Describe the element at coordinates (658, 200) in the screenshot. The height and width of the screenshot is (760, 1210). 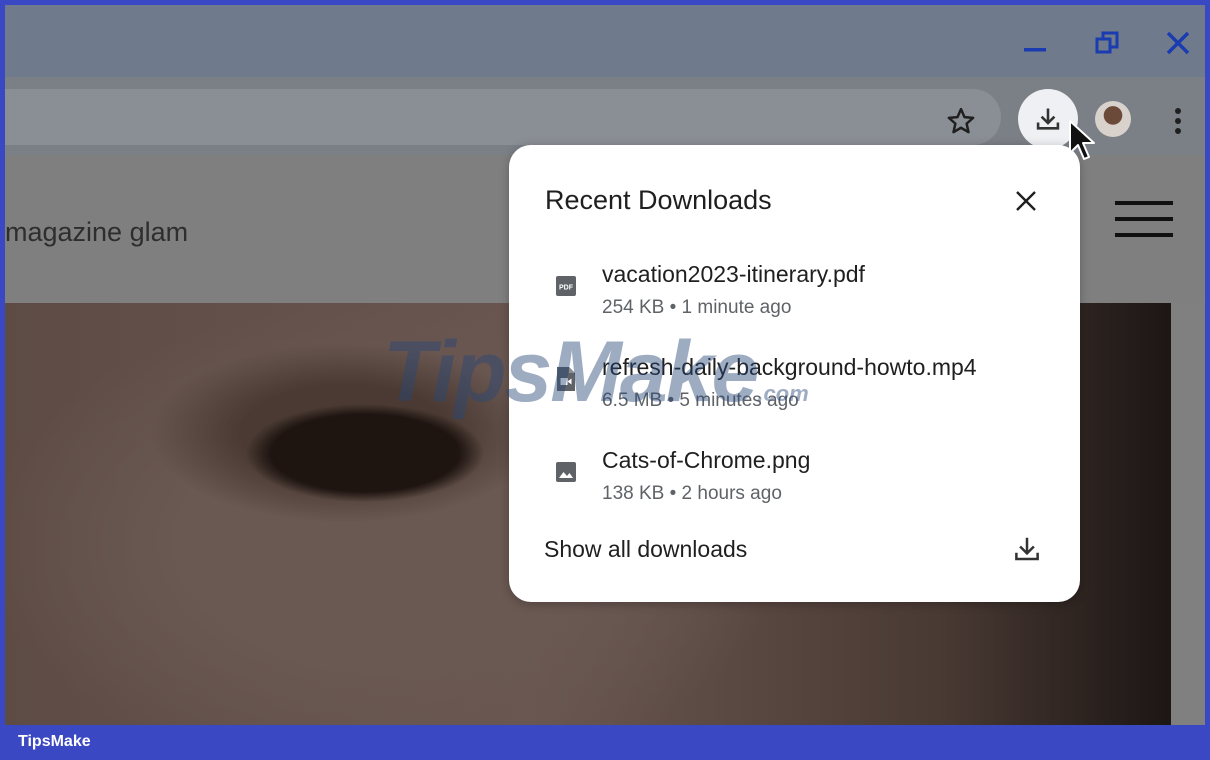
I see `downloads-title: Recent Downloads` at that location.